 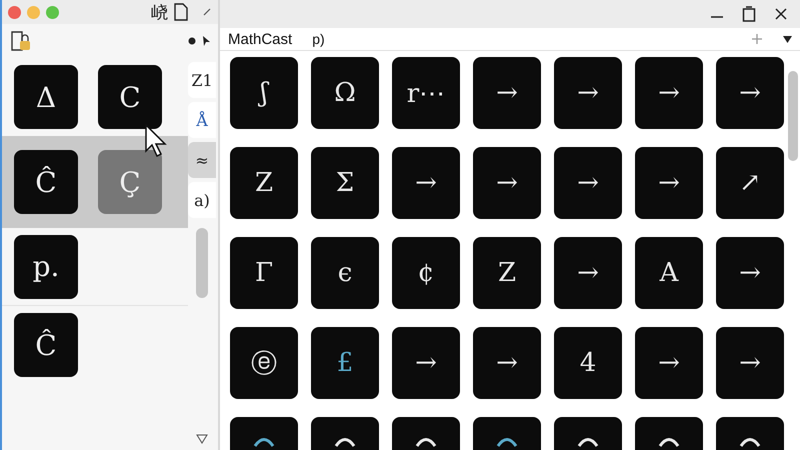 What do you see at coordinates (206, 41) in the screenshot?
I see `pointer-icon` at bounding box center [206, 41].